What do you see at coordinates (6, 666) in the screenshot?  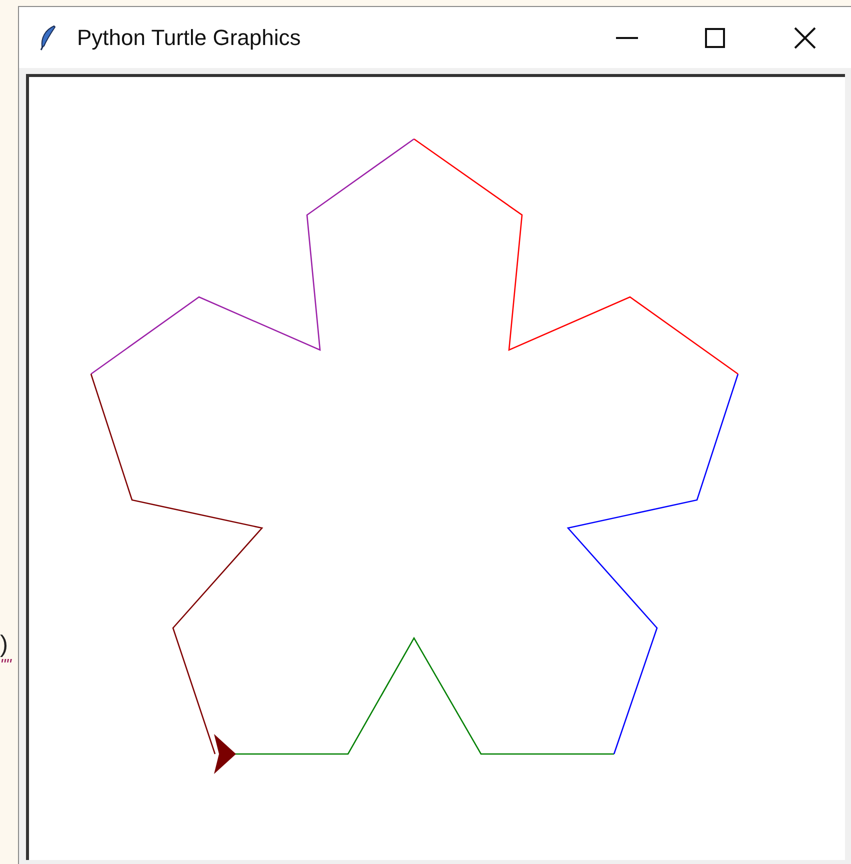 I see `background-text: ""` at bounding box center [6, 666].